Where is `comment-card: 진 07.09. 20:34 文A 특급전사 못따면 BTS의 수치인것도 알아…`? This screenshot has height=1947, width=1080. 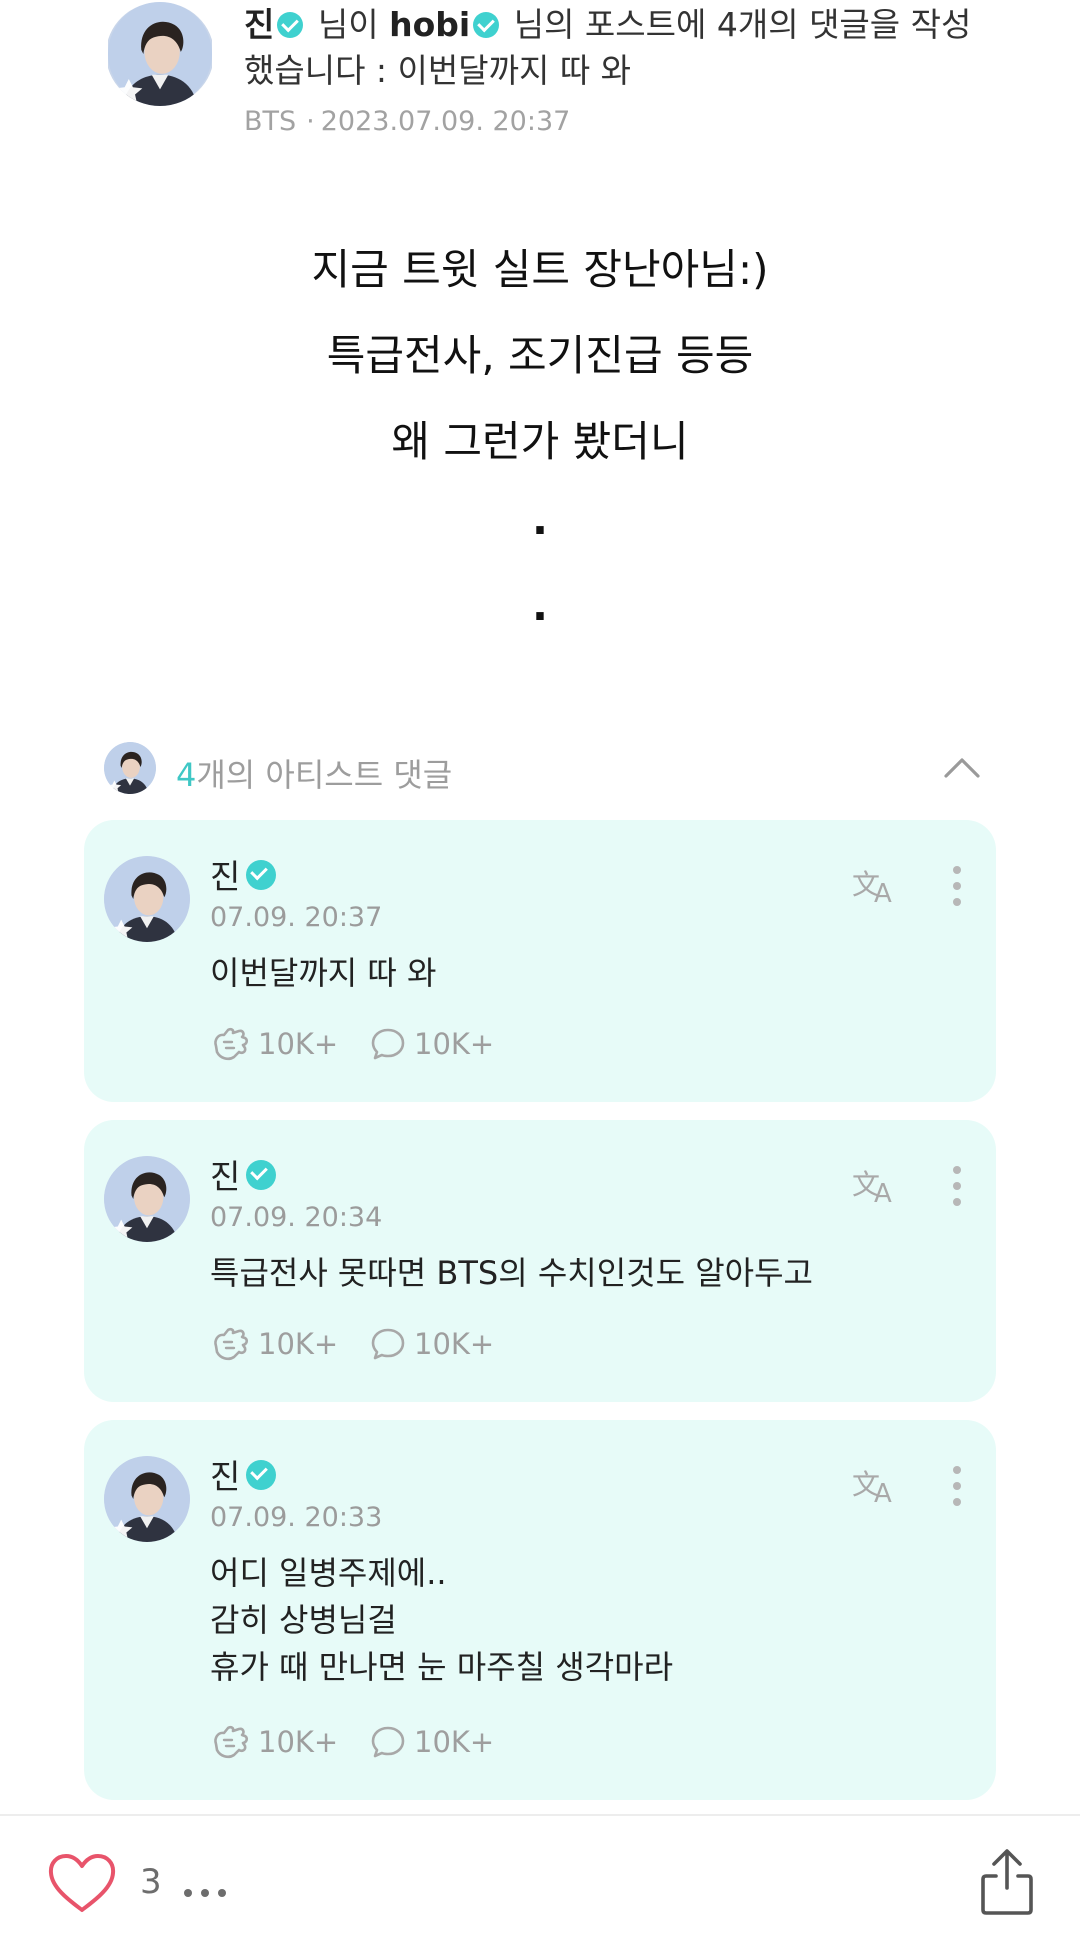
comment-card: 진 07.09. 20:34 文A 특급전사 못따면 BTS의 수치인것도 알아… is located at coordinates (540, 1261).